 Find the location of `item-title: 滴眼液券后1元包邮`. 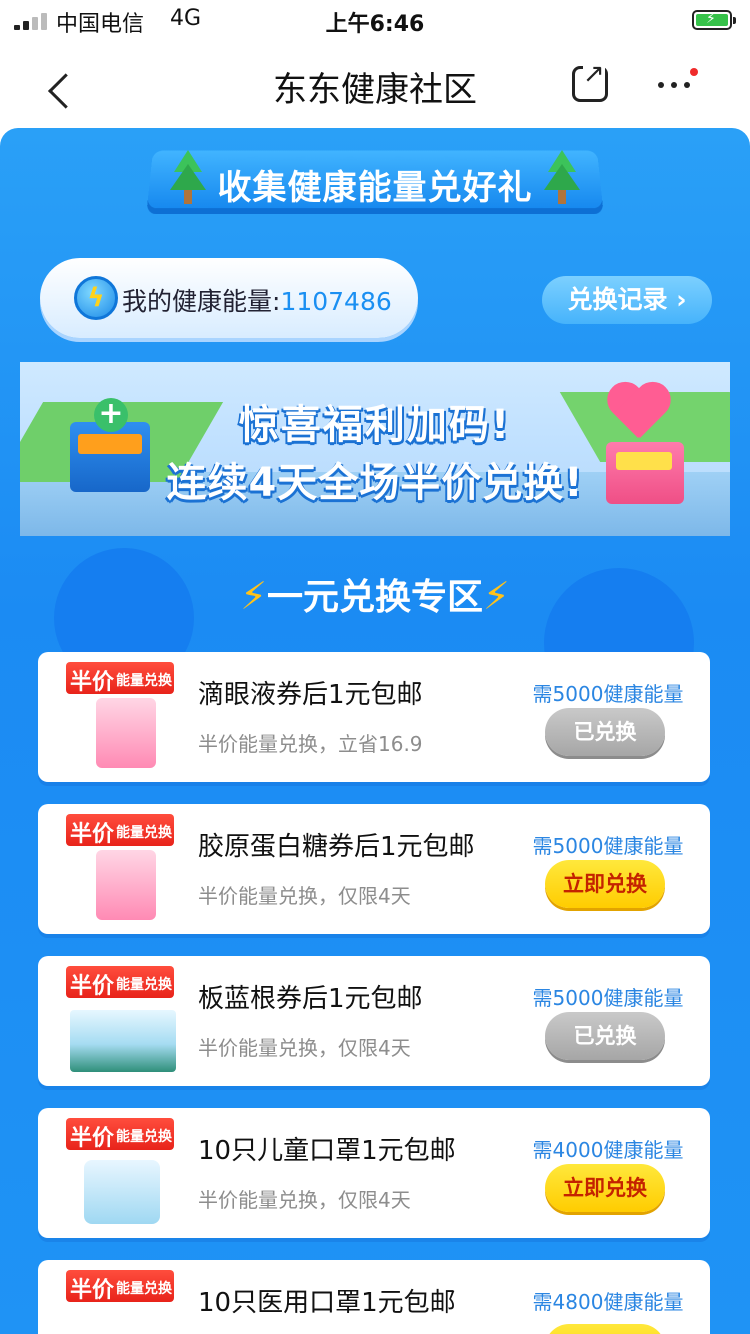

item-title: 滴眼液券后1元包邮 is located at coordinates (310, 695).